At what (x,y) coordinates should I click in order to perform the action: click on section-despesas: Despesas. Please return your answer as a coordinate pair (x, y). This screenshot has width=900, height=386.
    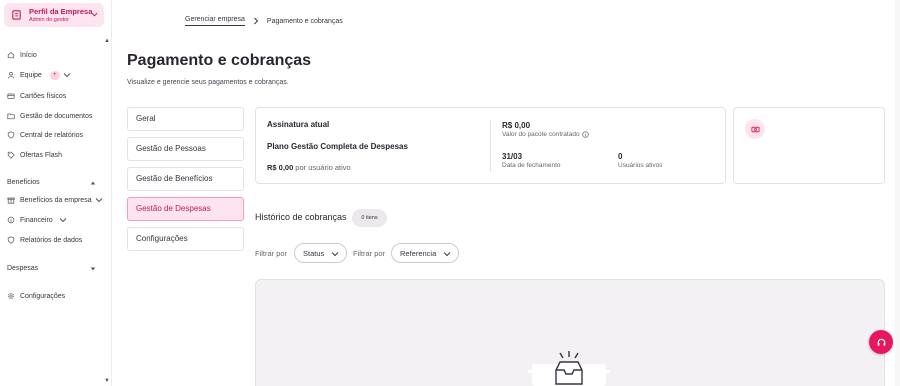
    Looking at the image, I should click on (22, 268).